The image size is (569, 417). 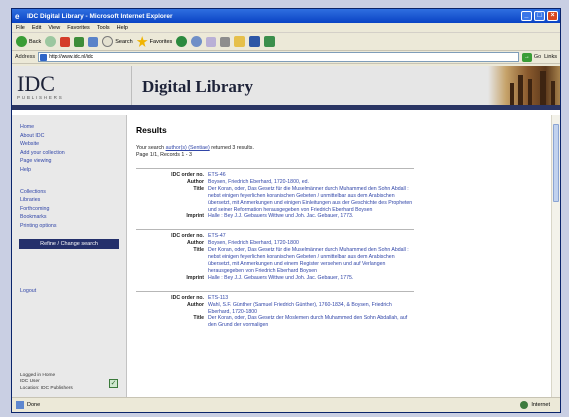 What do you see at coordinates (197, 86) in the screenshot?
I see `site-title: Digital Library` at bounding box center [197, 86].